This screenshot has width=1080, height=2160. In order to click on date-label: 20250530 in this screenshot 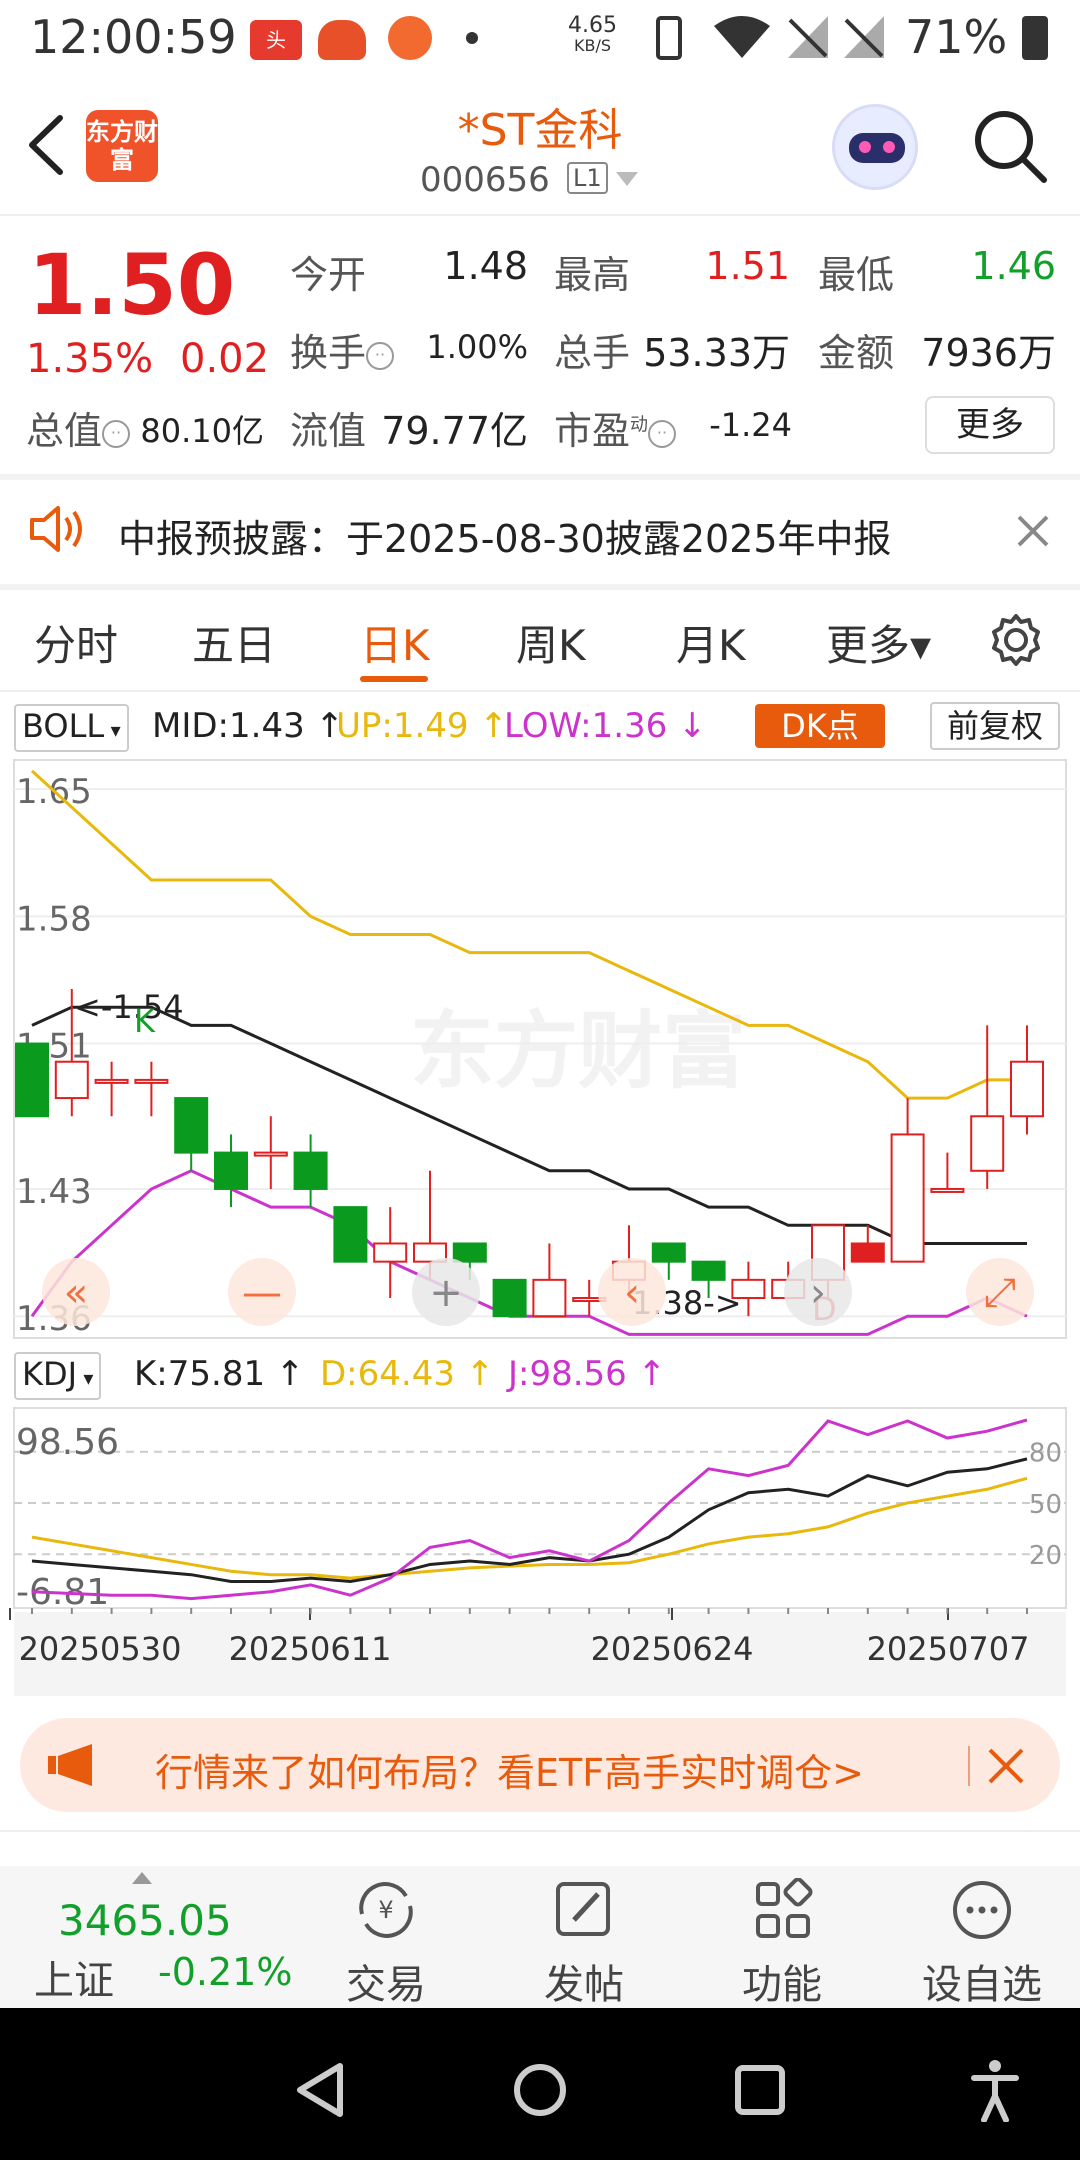, I will do `click(100, 1649)`.